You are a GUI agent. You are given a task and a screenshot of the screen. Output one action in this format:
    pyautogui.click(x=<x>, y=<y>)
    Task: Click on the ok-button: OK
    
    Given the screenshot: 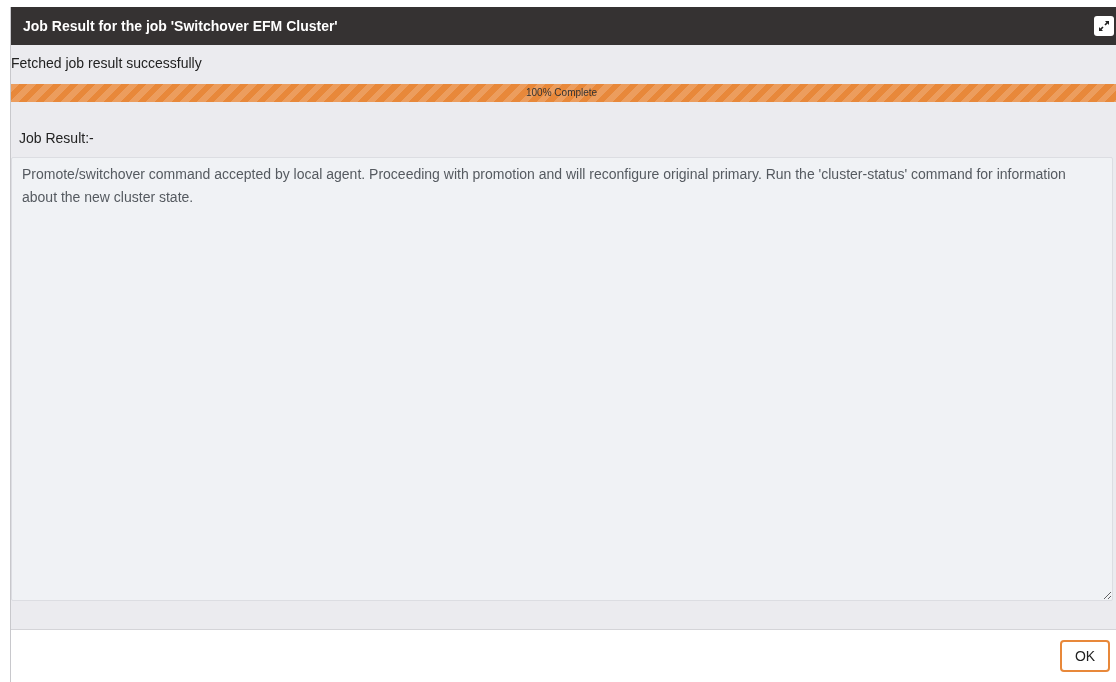 What is the action you would take?
    pyautogui.click(x=1085, y=656)
    